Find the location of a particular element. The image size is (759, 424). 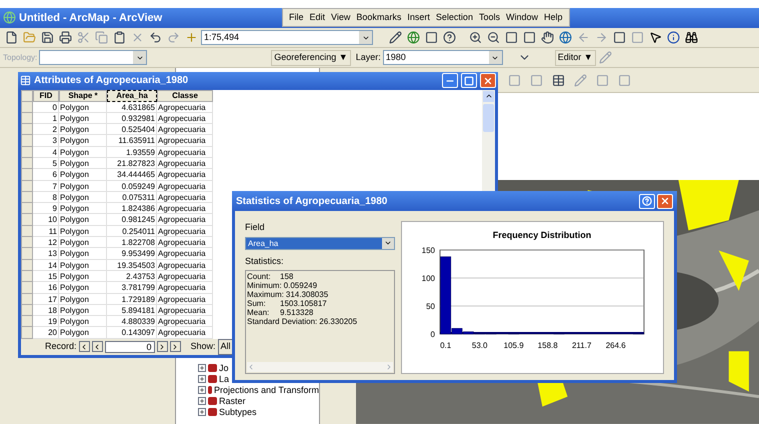

menu-item: Window is located at coordinates (522, 18).